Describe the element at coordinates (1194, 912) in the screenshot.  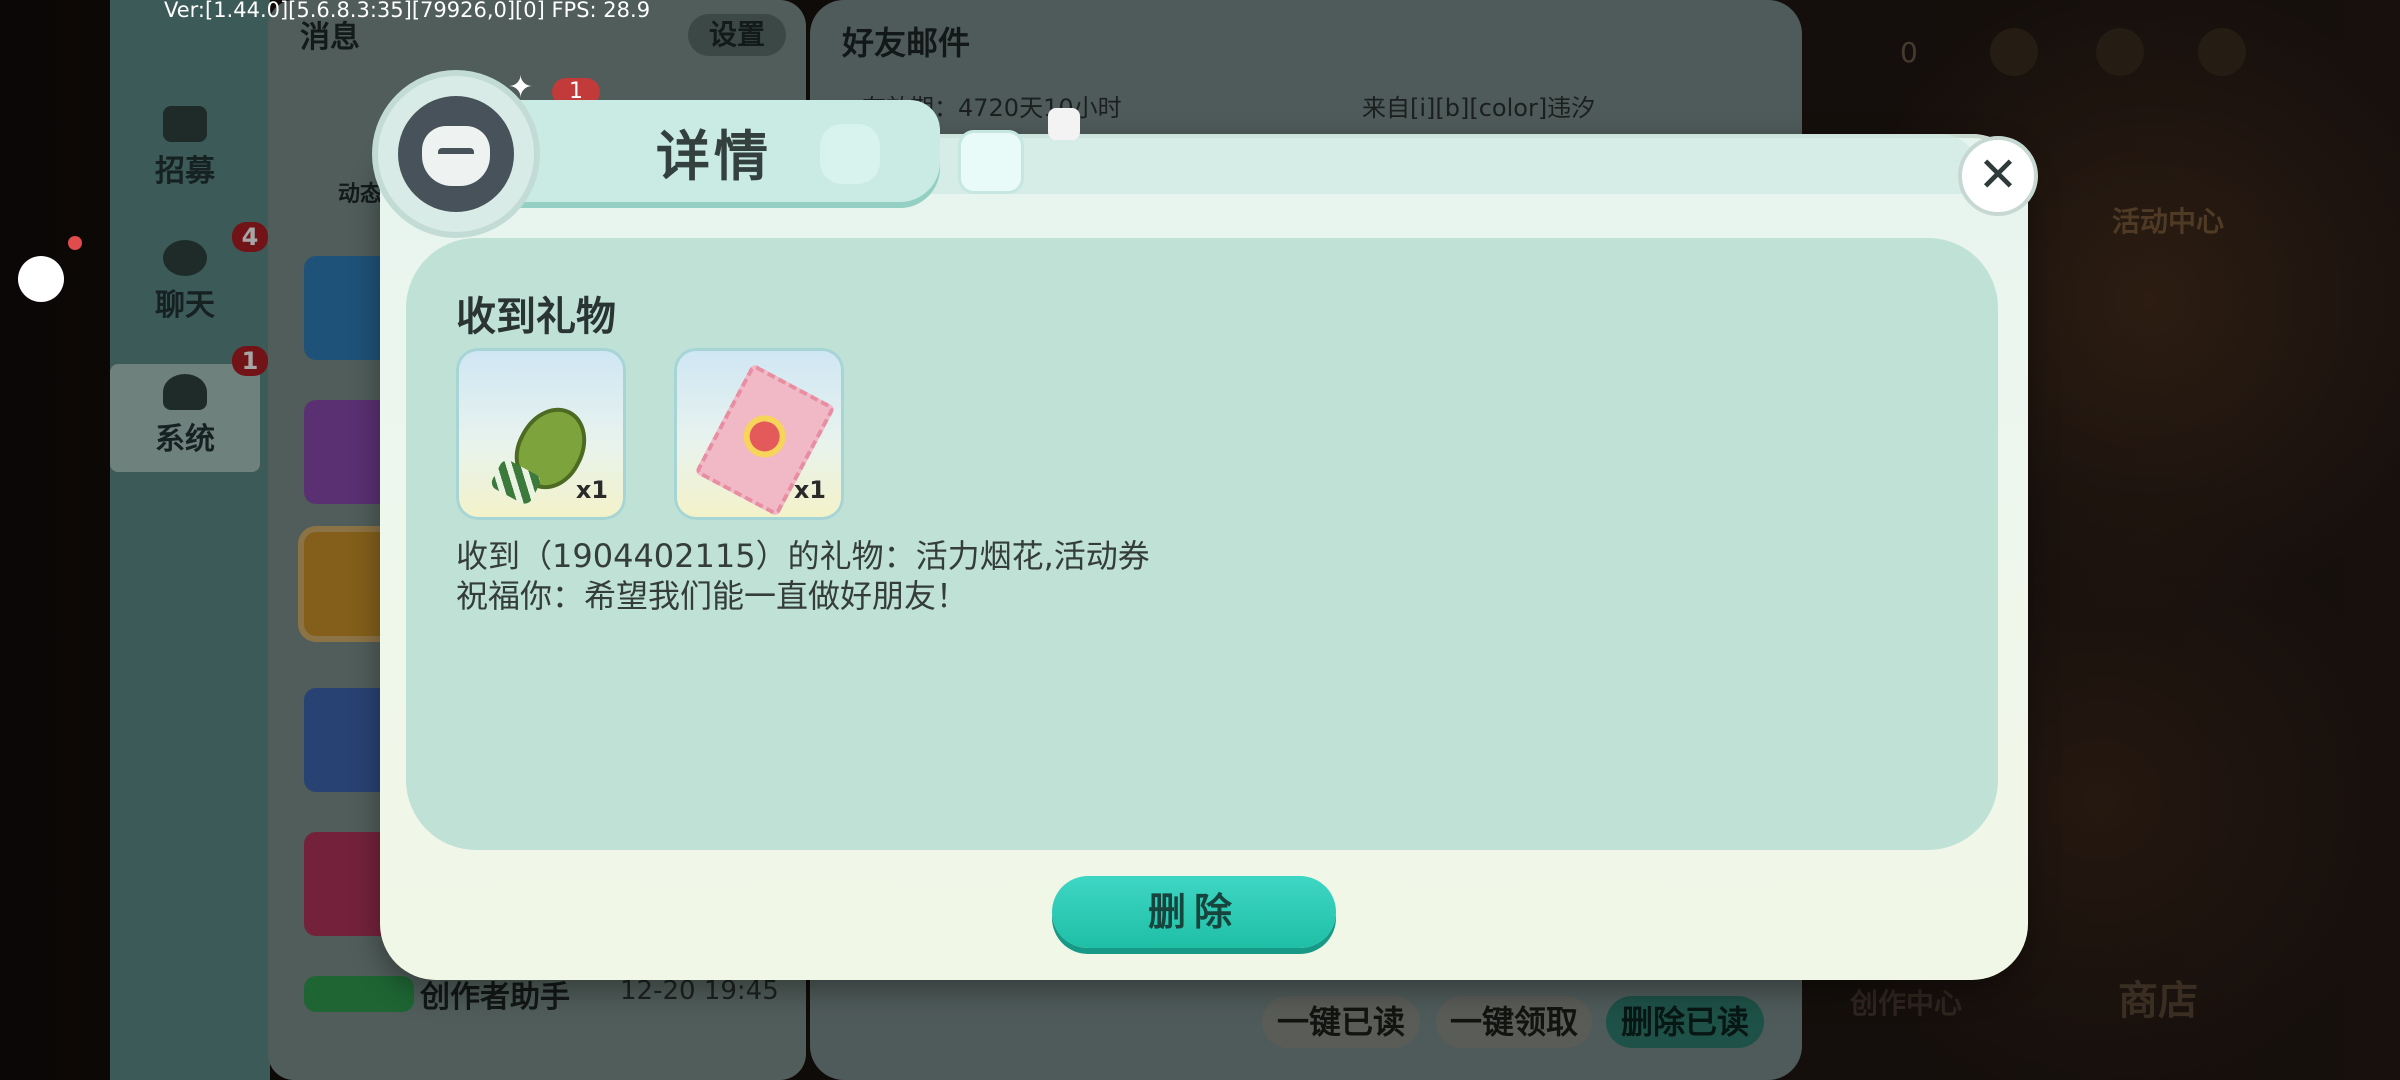
I see `delete-button: 删除` at that location.